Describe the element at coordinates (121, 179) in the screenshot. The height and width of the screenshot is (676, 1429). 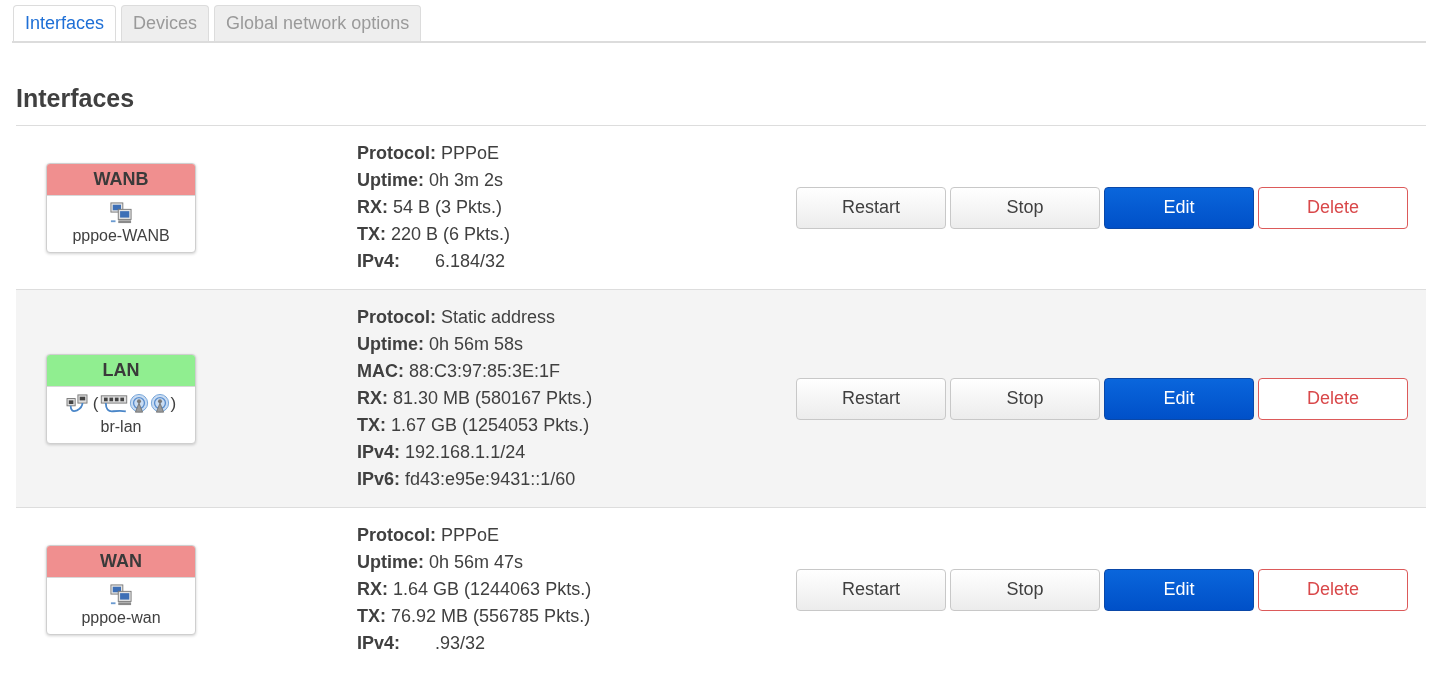
I see `interface-name: WANB` at that location.